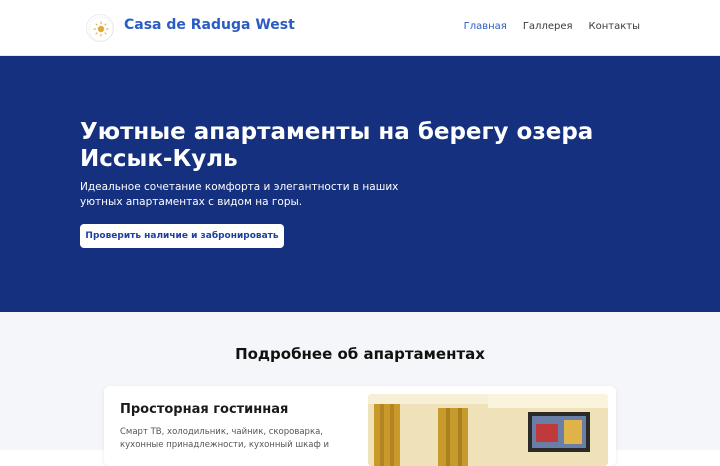 The height and width of the screenshot is (466, 720). I want to click on sun-logo-icon, so click(100, 28).